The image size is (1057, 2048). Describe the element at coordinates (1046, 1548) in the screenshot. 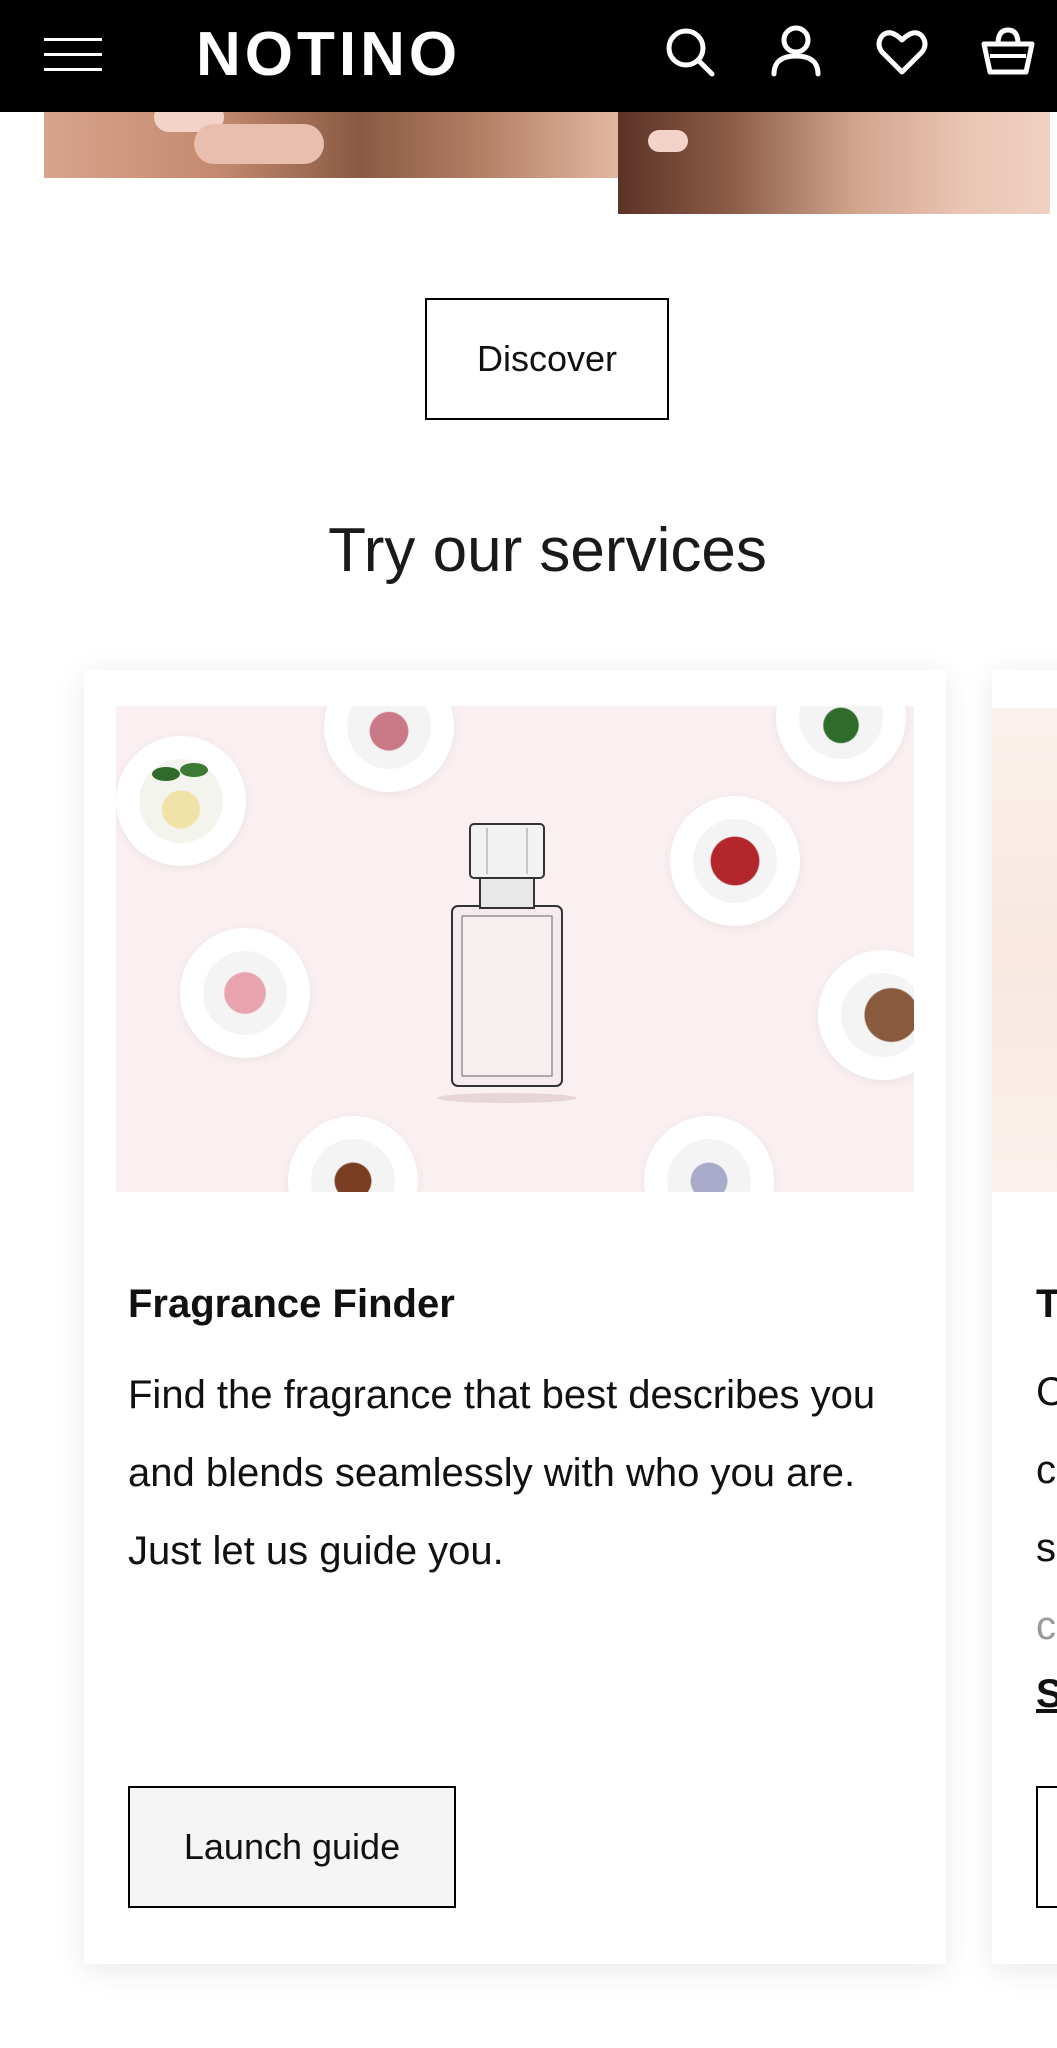

I see `next-card-text: s` at that location.